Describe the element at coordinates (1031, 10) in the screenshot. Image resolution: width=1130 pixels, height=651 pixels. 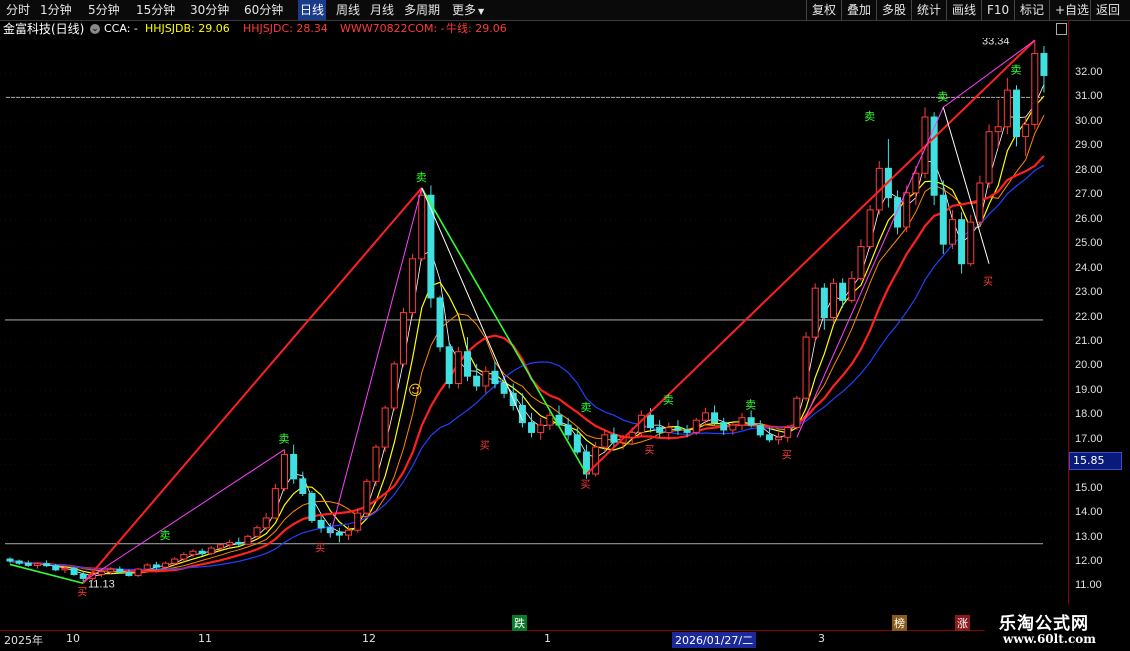
I see `mark-button: 标记` at that location.